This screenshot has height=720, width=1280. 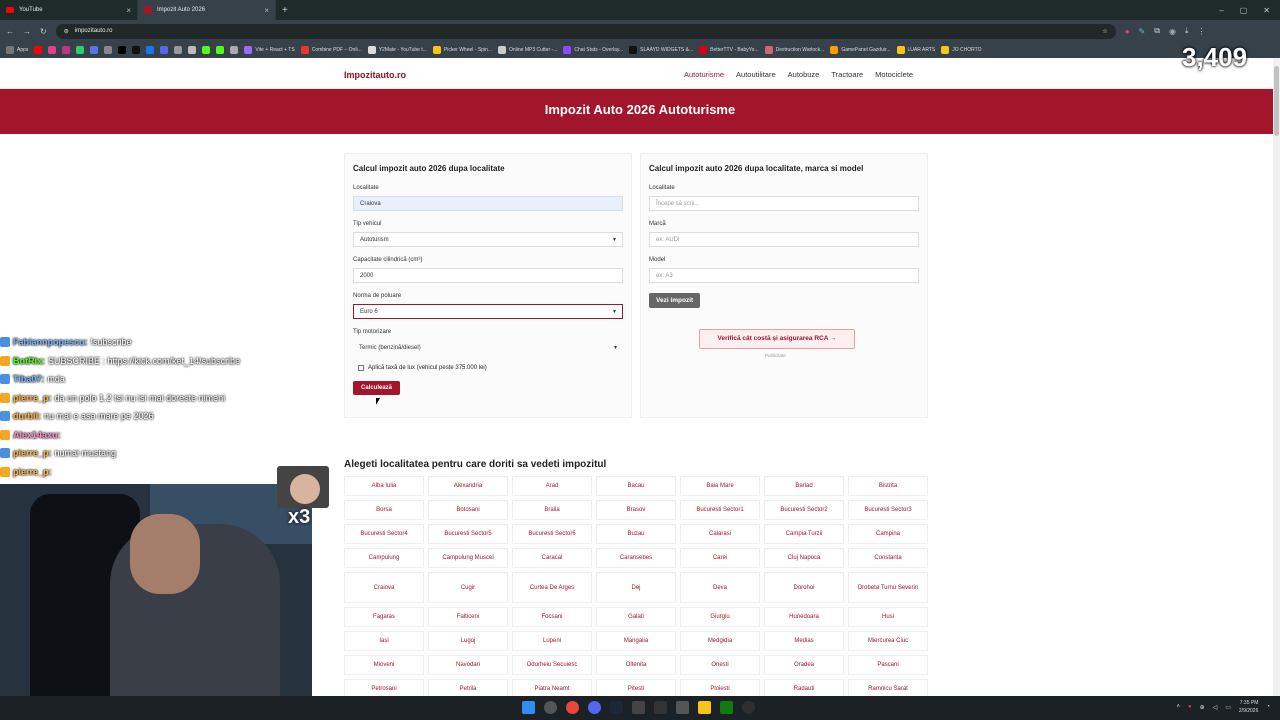 I want to click on city-link: Cluj Napoca, so click(x=804, y=558).